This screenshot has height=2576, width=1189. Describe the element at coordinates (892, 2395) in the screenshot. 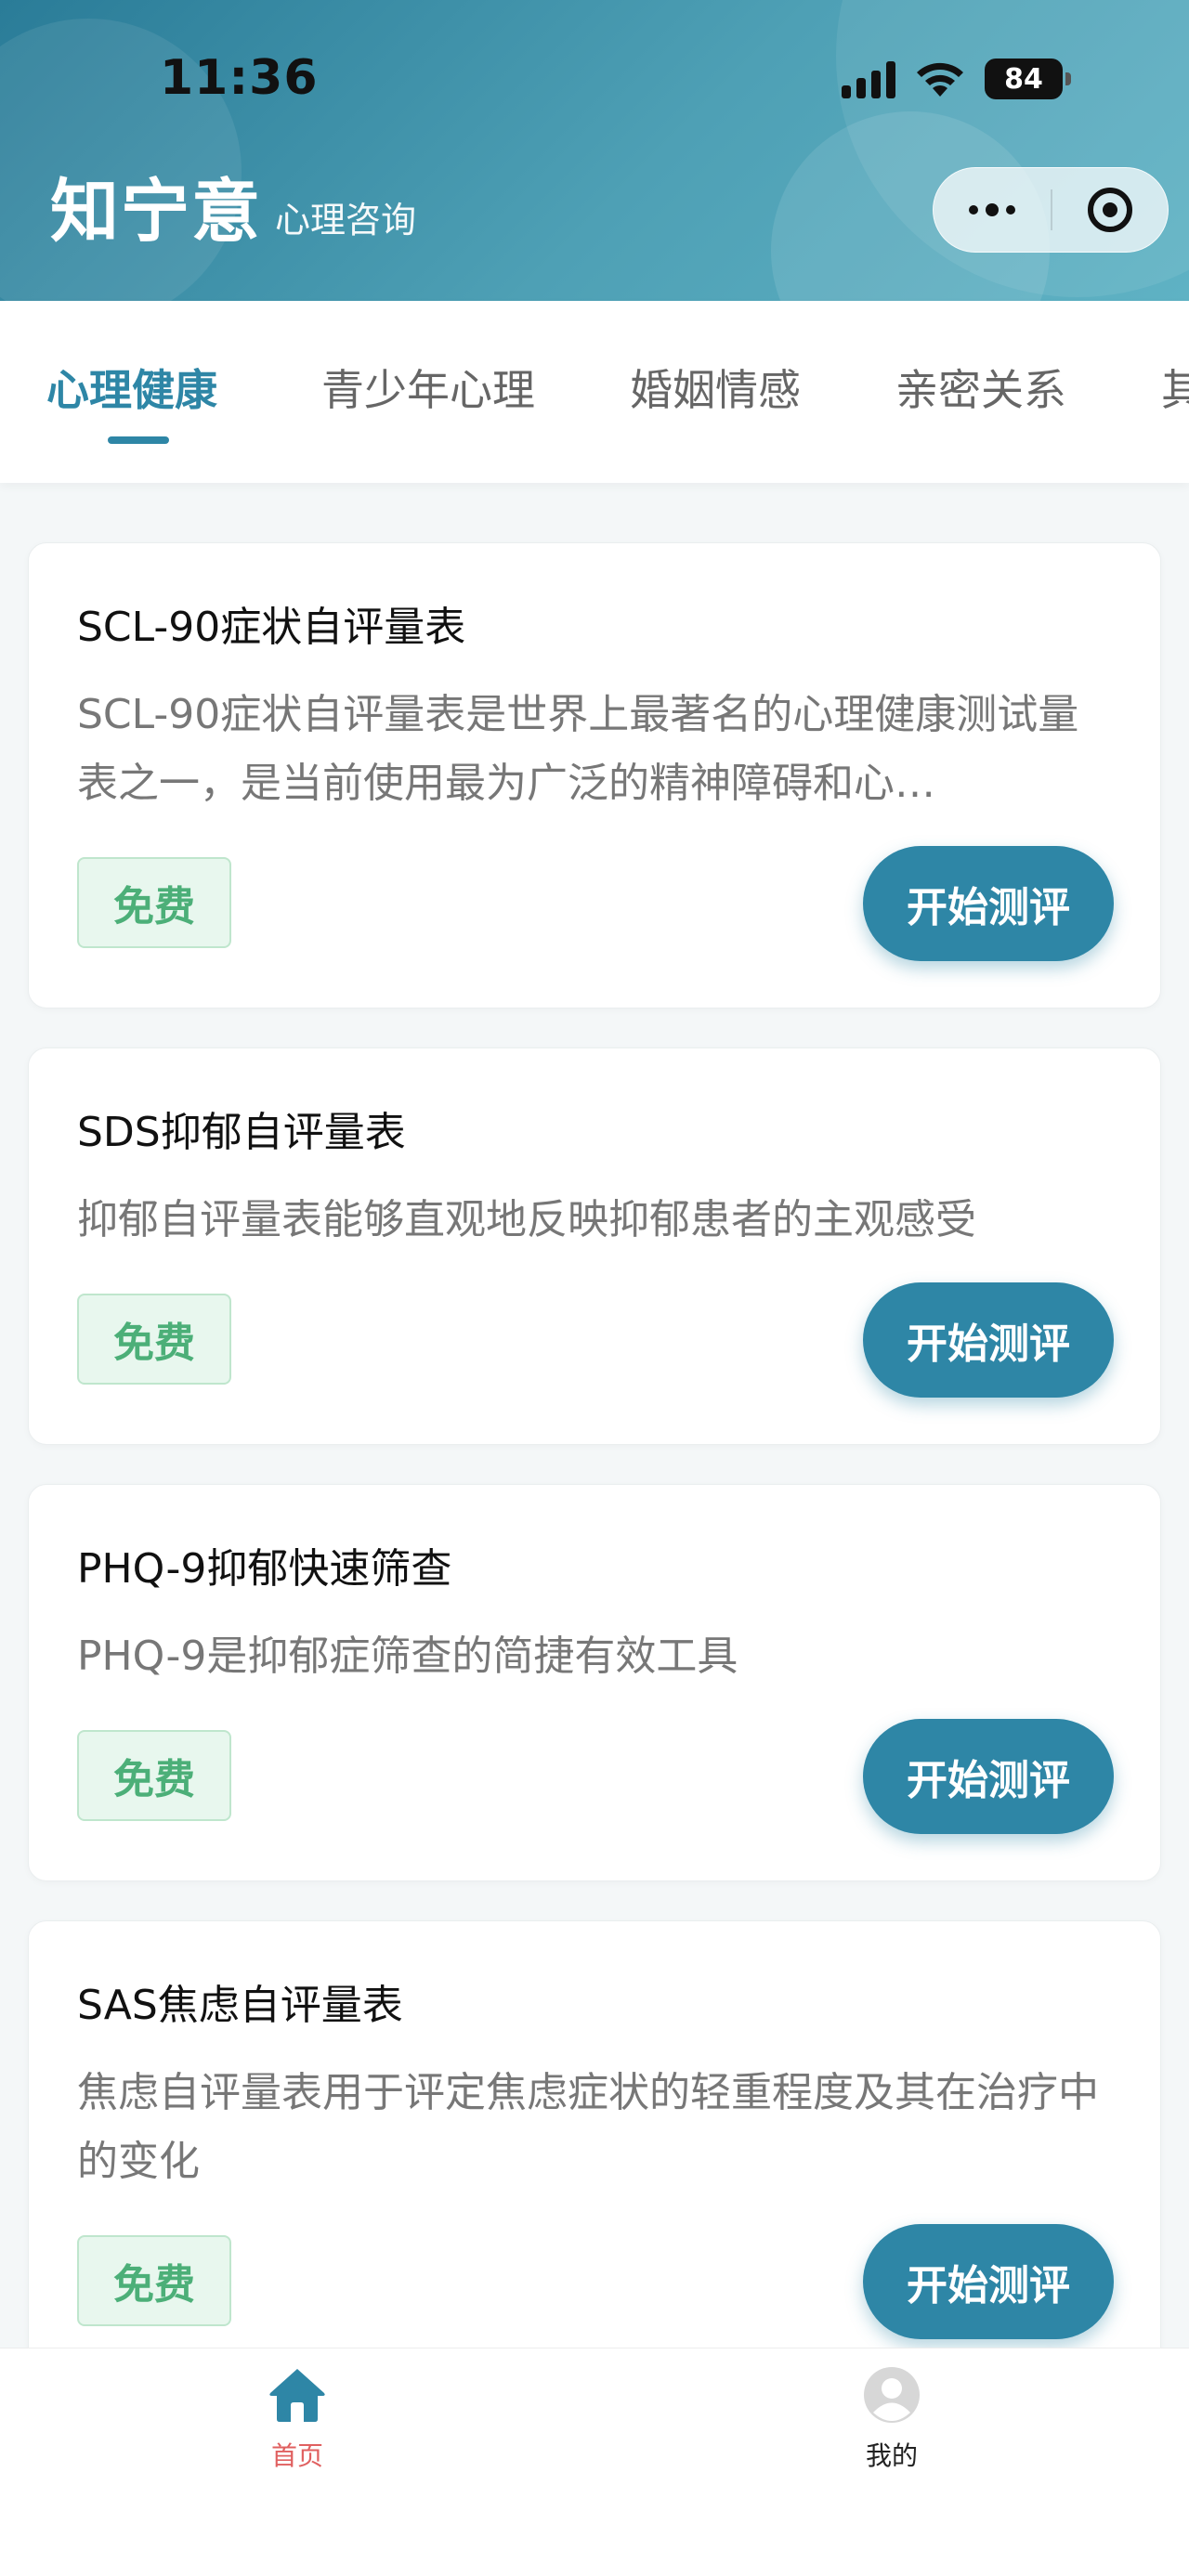

I see `user-icon` at that location.